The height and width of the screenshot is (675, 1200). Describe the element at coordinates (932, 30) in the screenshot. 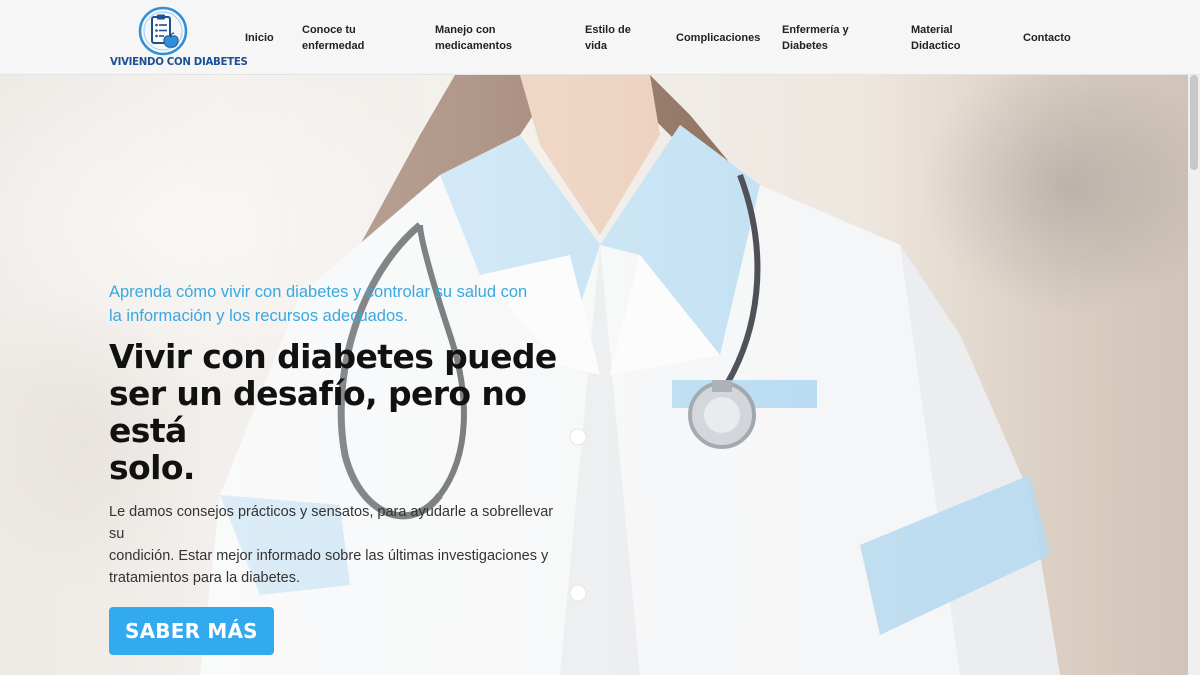

I see `nav-label: Material` at that location.